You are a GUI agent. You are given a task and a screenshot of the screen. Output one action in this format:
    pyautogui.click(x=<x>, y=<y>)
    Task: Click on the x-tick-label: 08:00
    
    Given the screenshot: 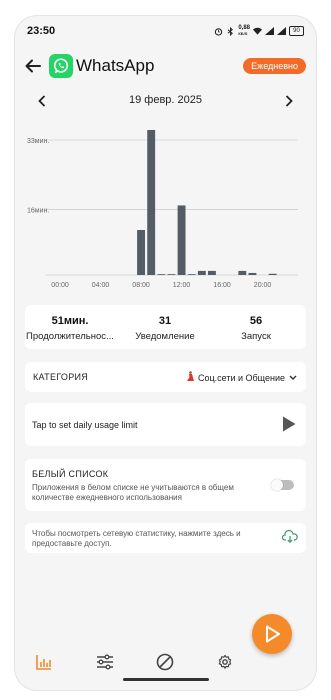 What is the action you would take?
    pyautogui.click(x=141, y=285)
    